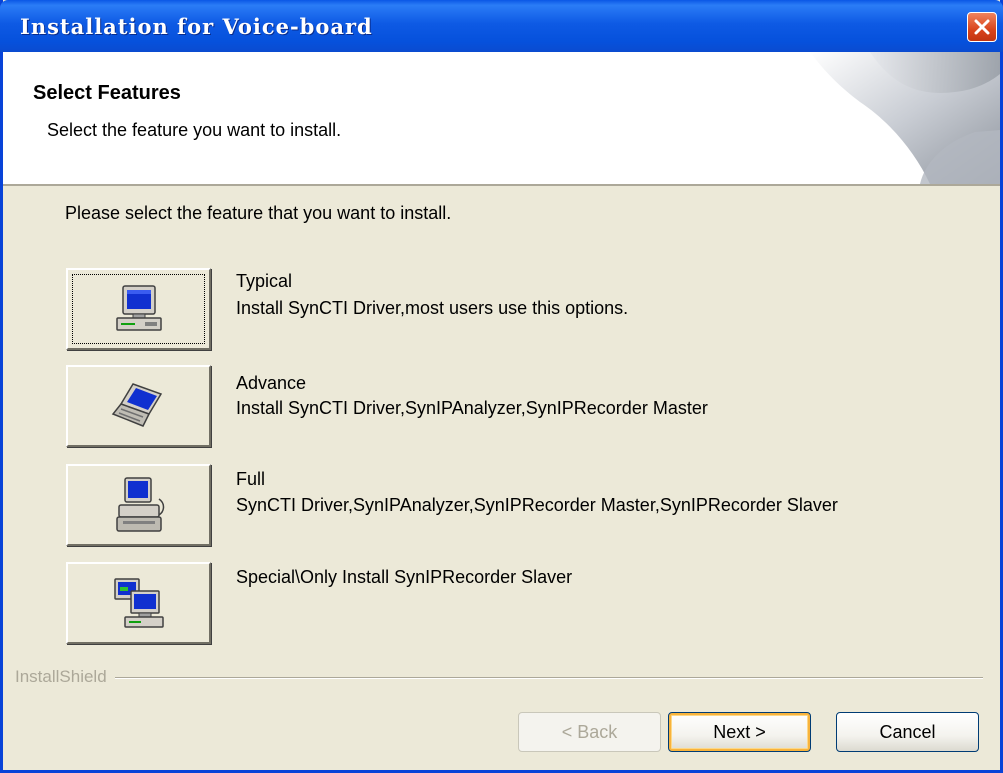 The height and width of the screenshot is (773, 1003). Describe the element at coordinates (196, 26) in the screenshot. I see `window-title: Installation for Voice-board` at that location.